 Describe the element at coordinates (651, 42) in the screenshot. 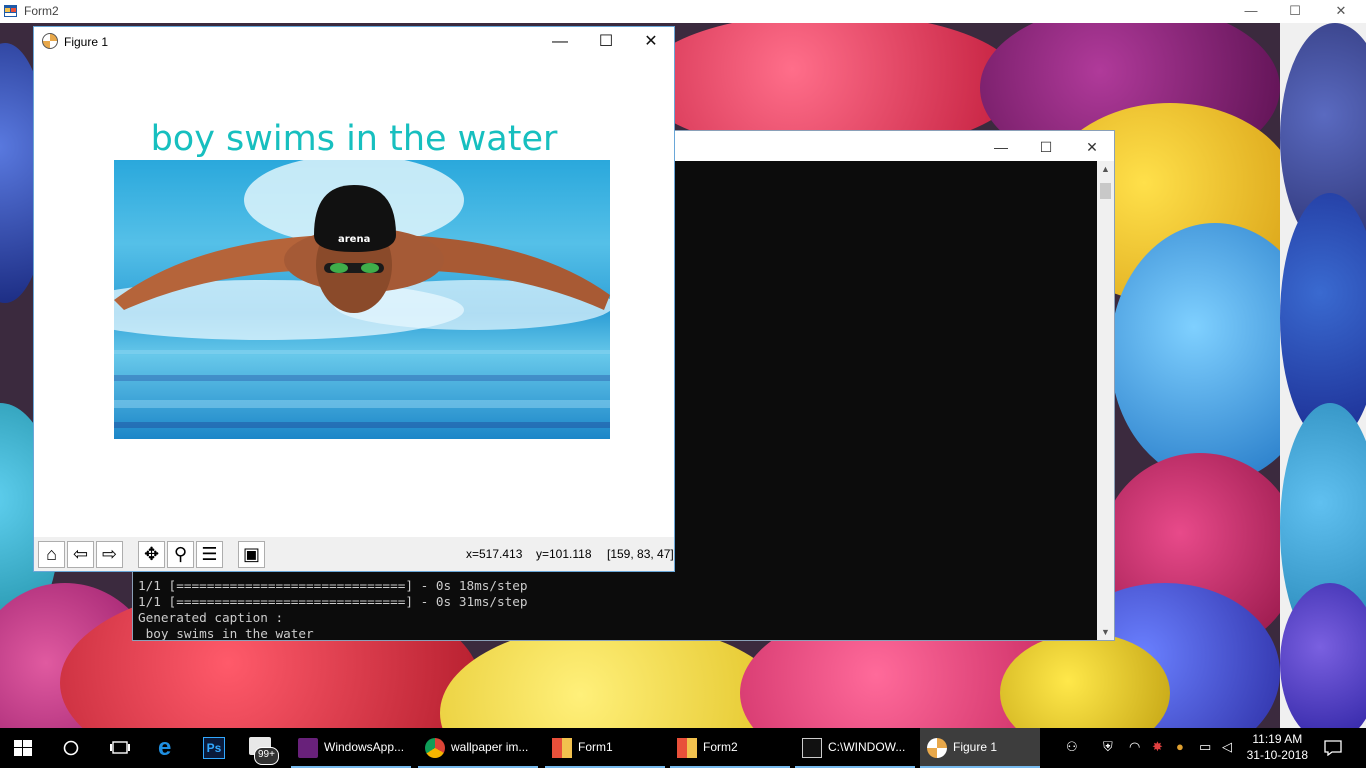

I see `figure-close-button: ✕` at that location.